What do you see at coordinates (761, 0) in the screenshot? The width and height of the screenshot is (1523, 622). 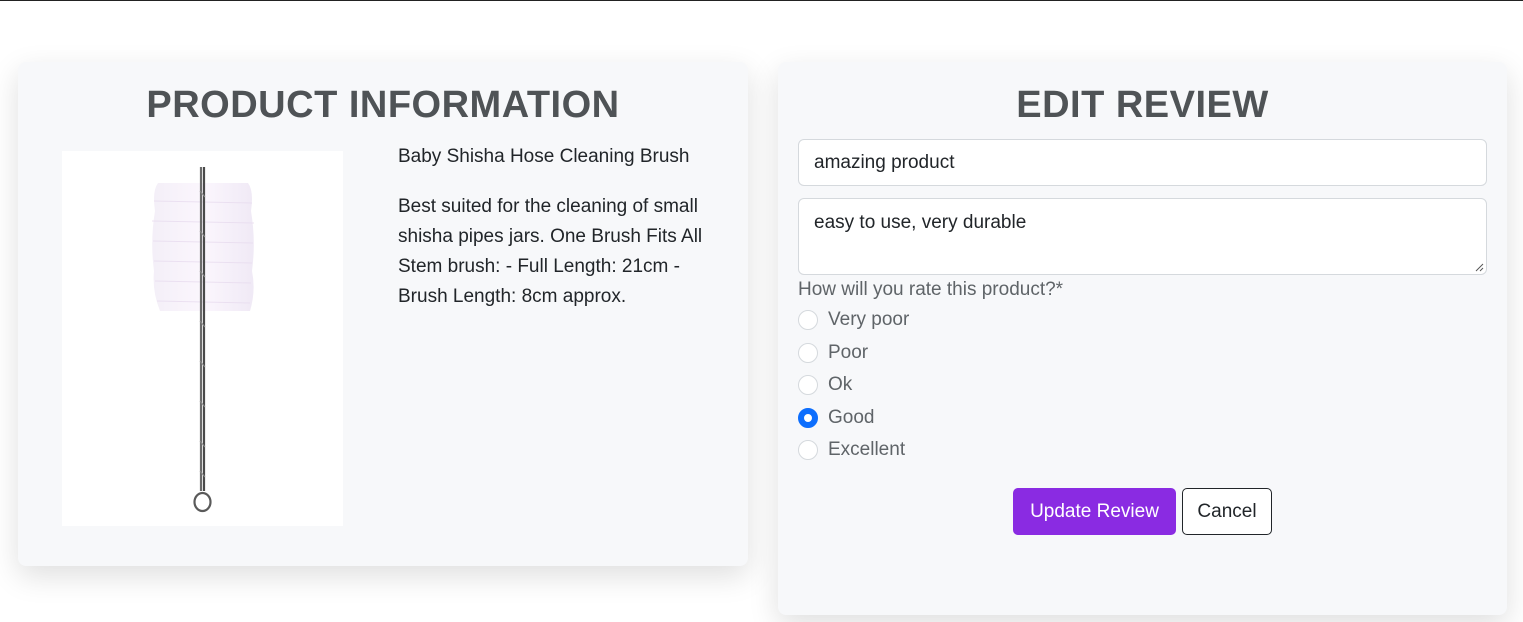 I see `top-border` at bounding box center [761, 0].